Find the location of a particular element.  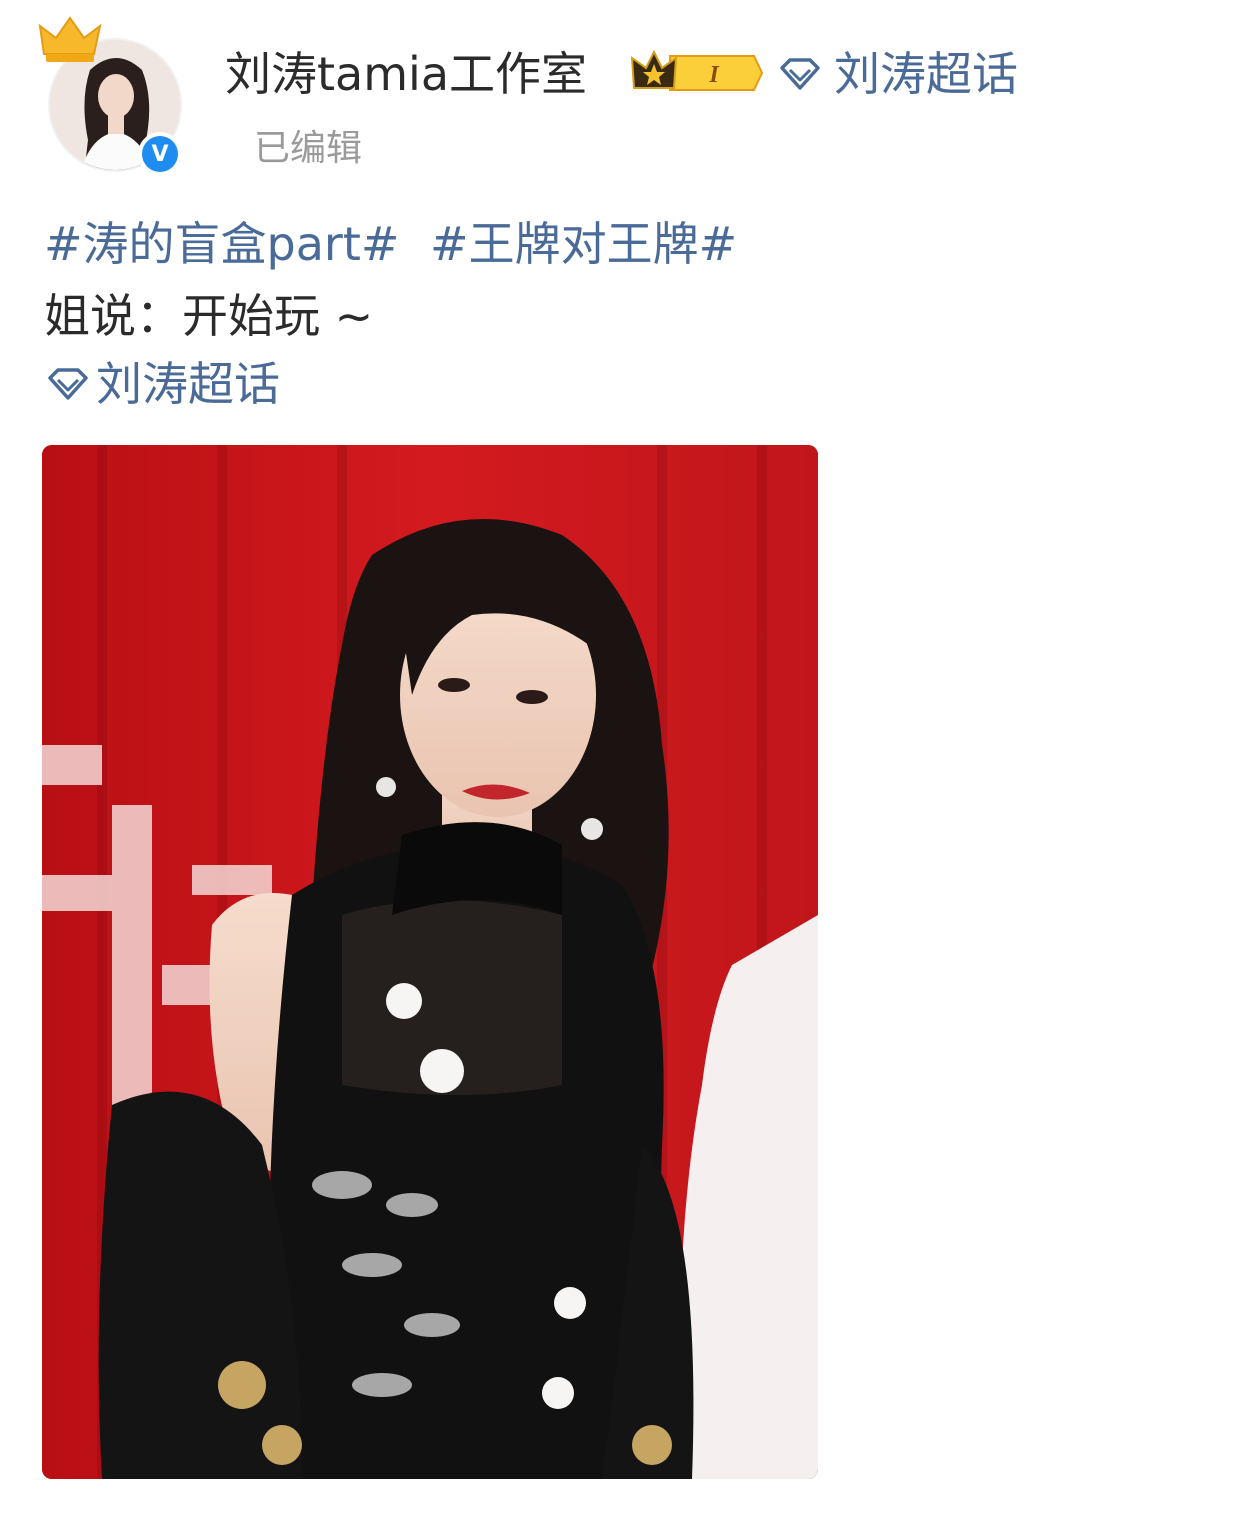

vip-level-label: I is located at coordinates (714, 75).